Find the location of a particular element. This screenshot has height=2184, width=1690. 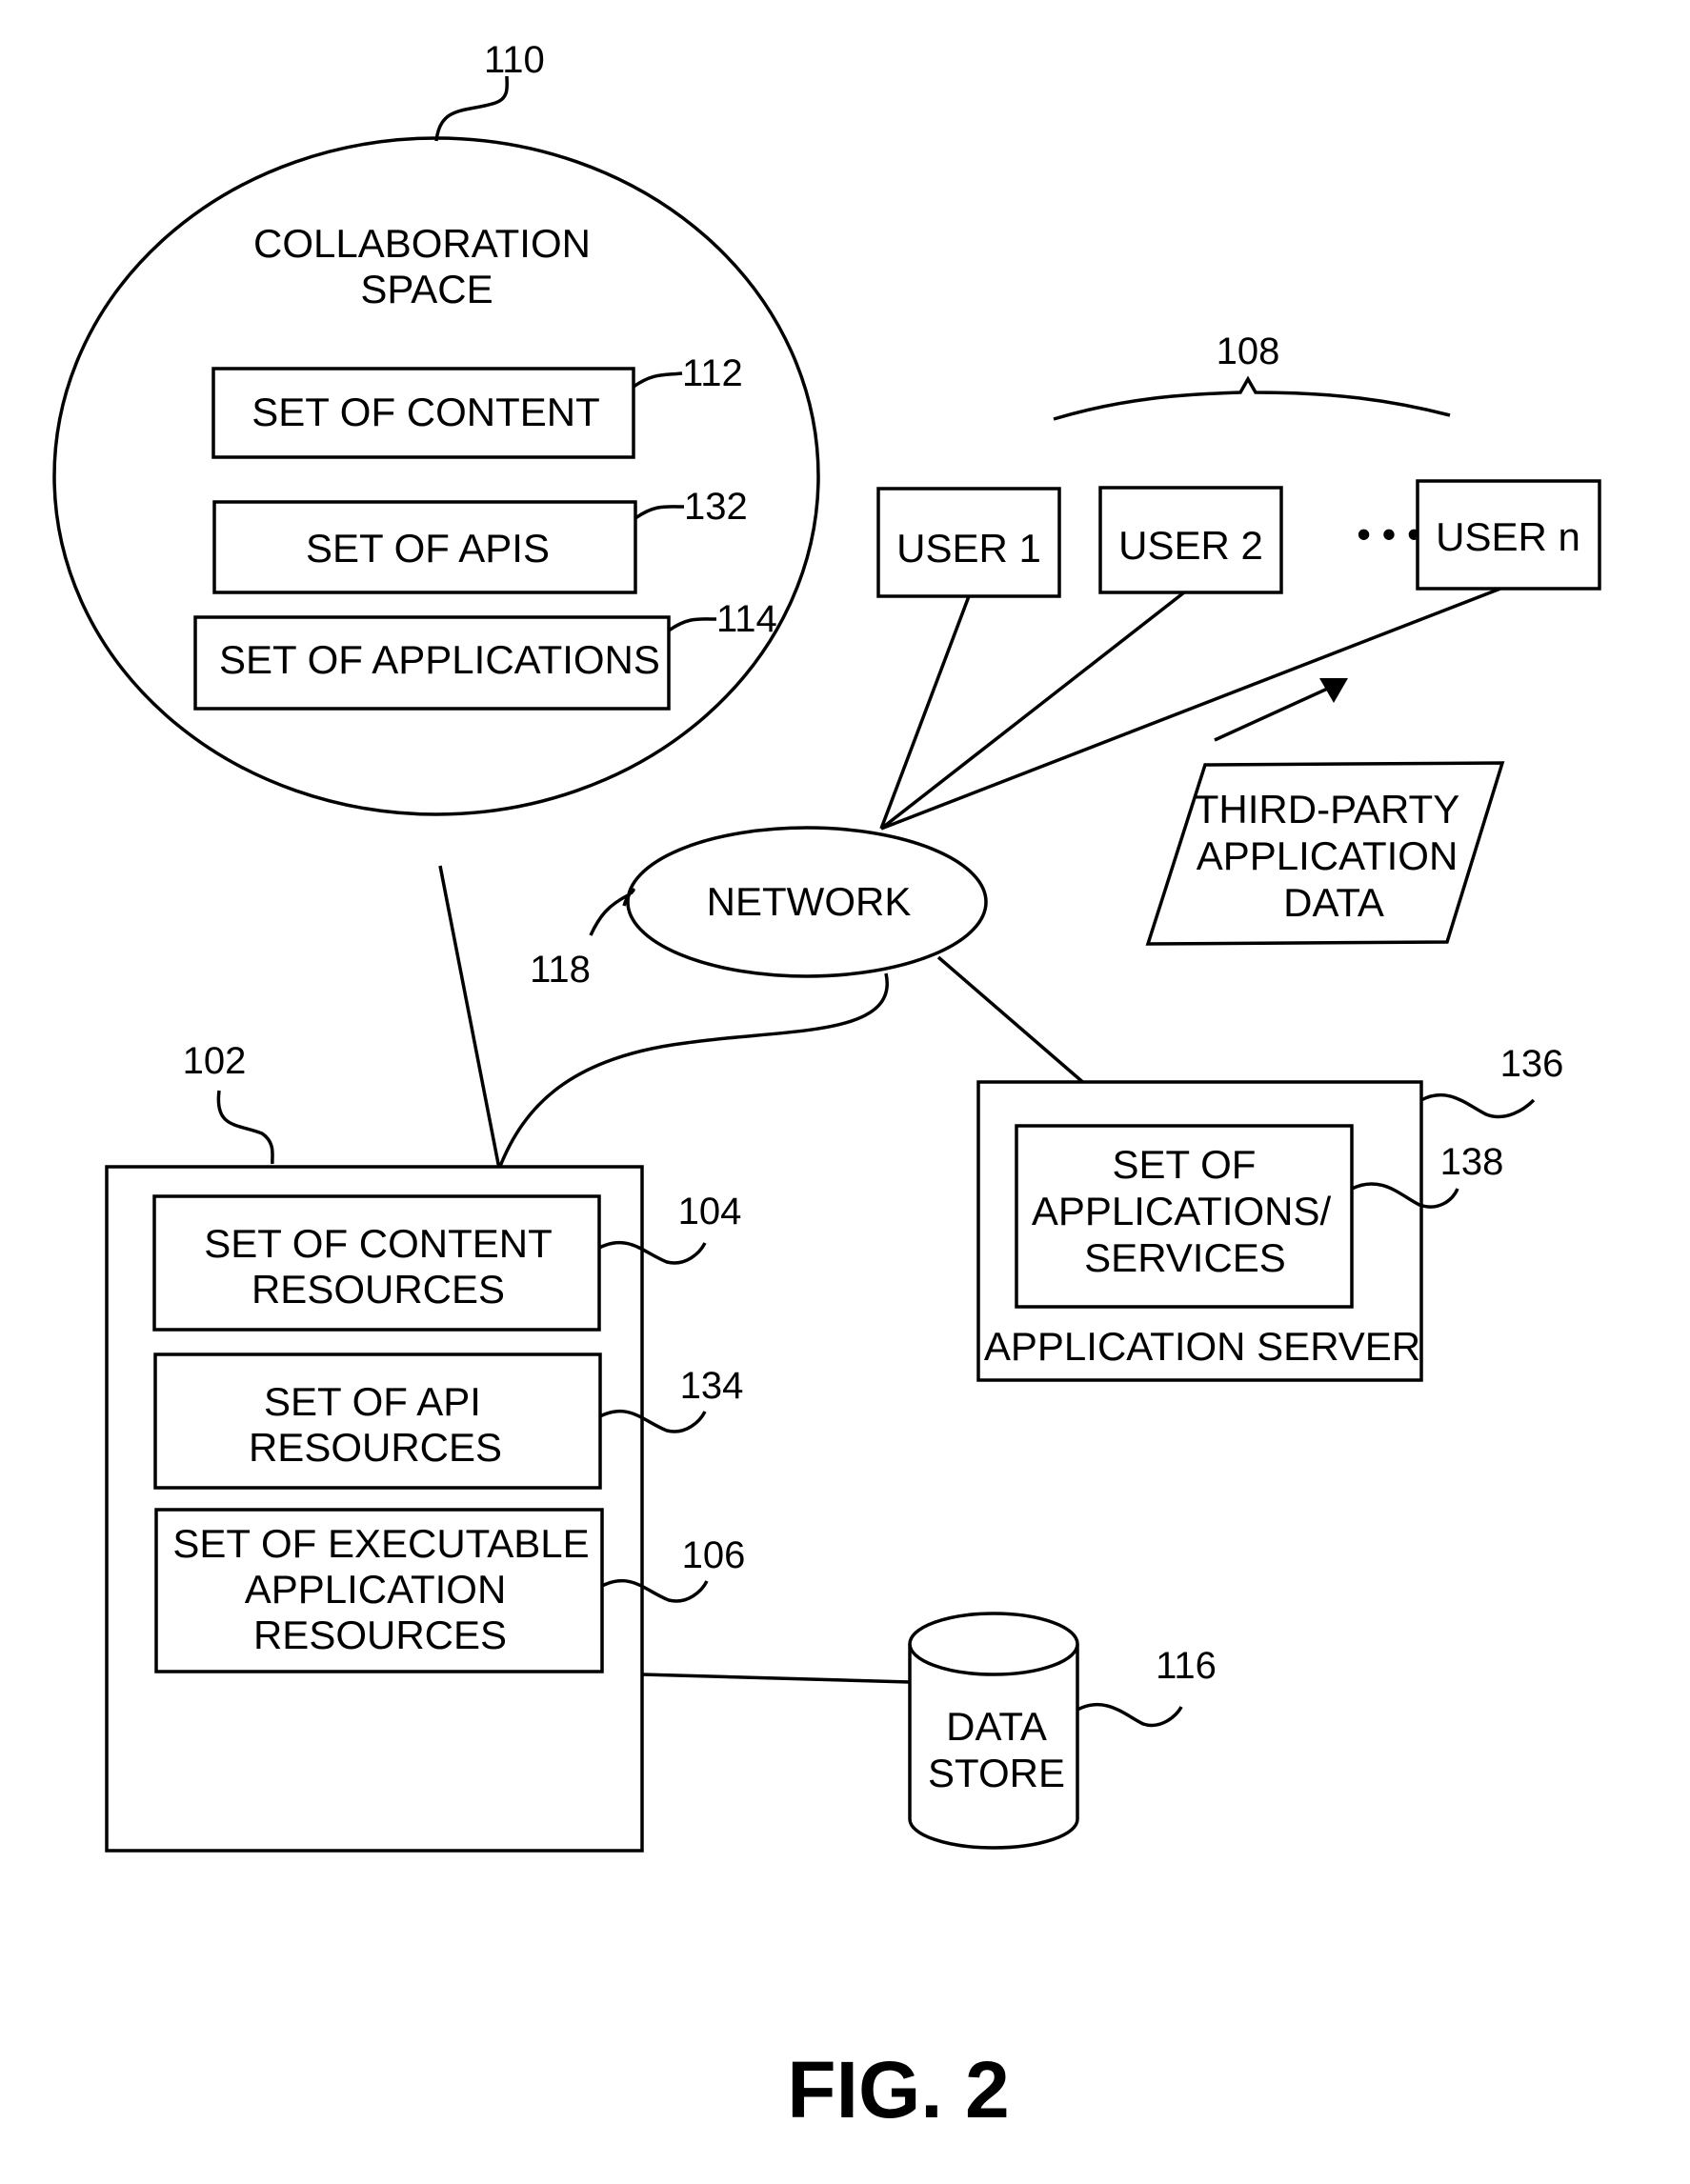

executable-resources-line2: APPLICATION is located at coordinates (376, 1589).